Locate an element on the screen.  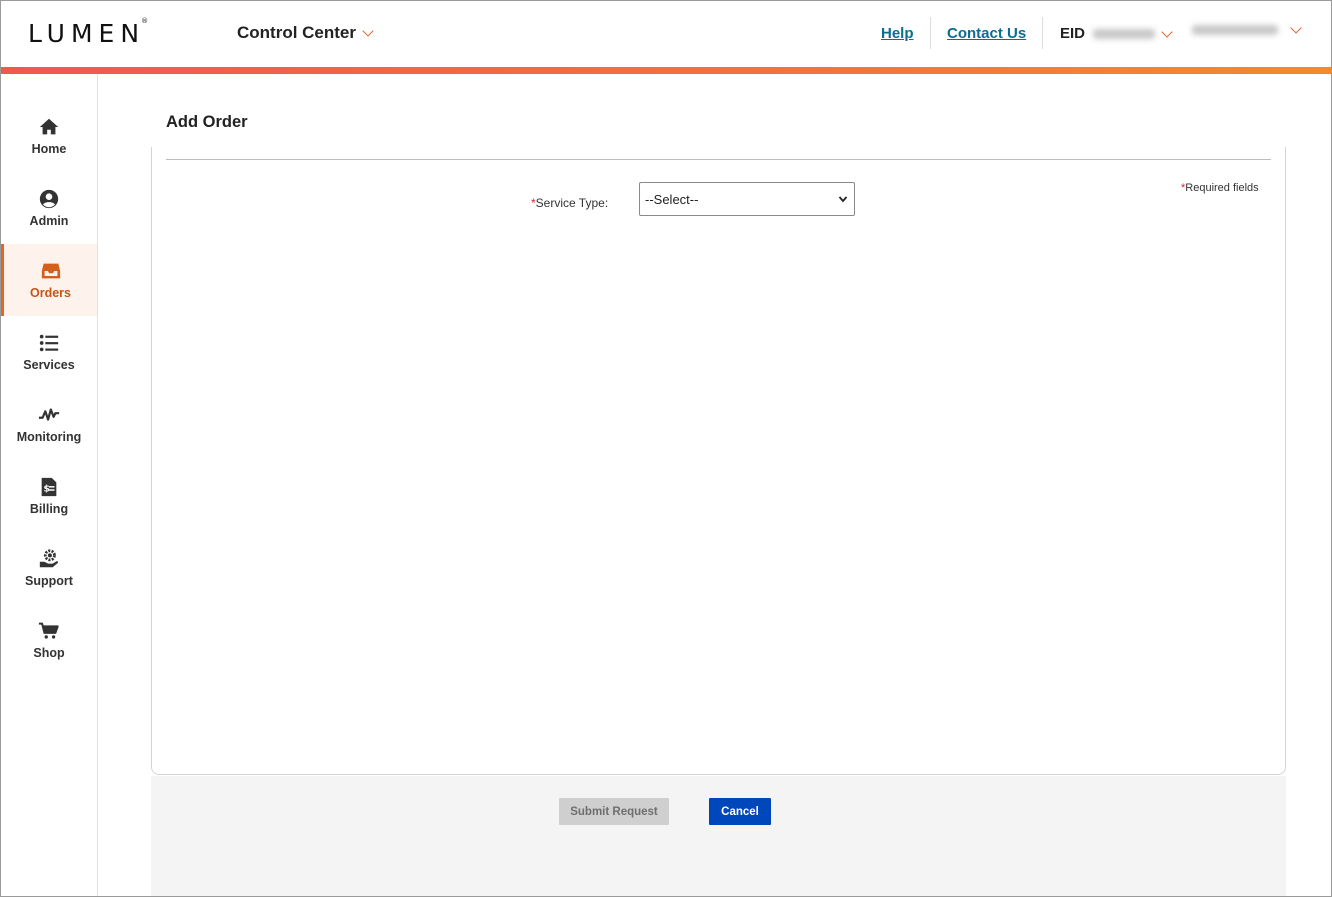
header-accent-bar is located at coordinates (666, 70).